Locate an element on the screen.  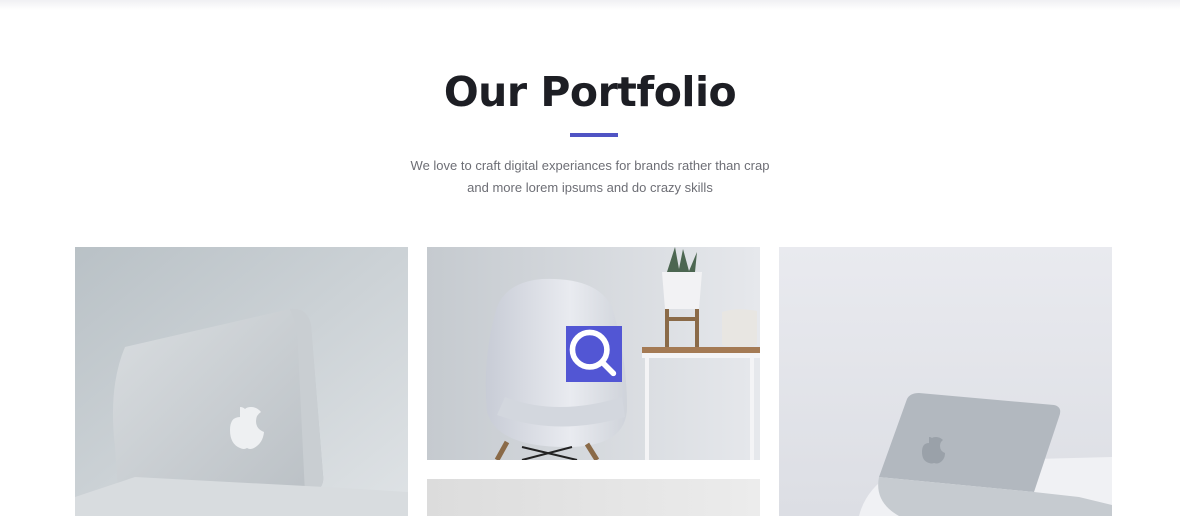
portfolio-image-grey is located at coordinates (593, 497).